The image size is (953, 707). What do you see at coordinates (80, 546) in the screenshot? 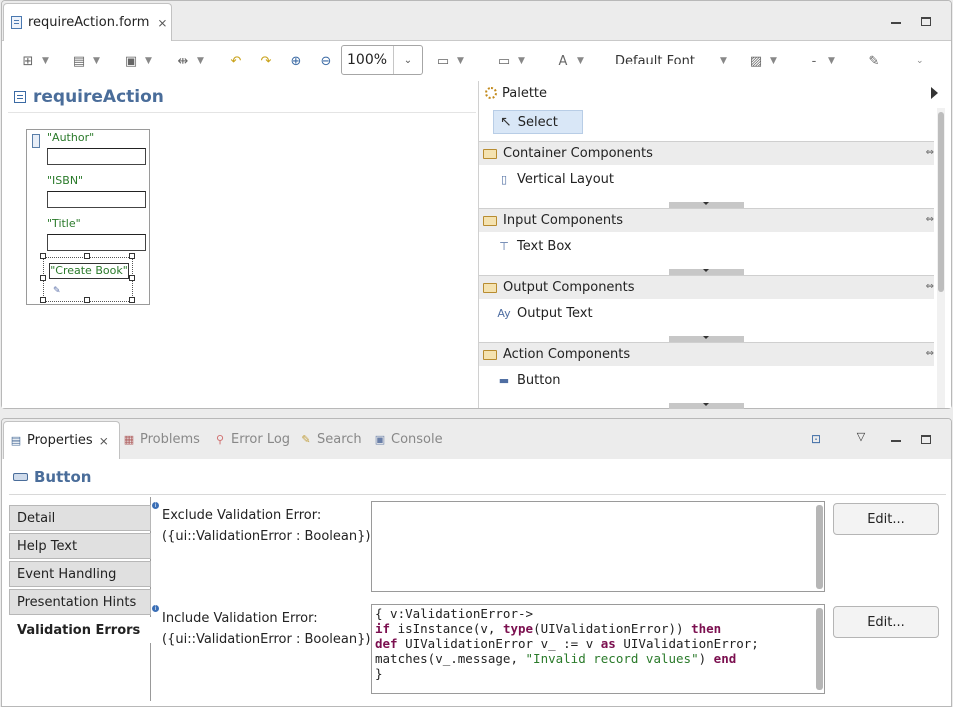
I see `side-tab-help-text: Help Text` at bounding box center [80, 546].